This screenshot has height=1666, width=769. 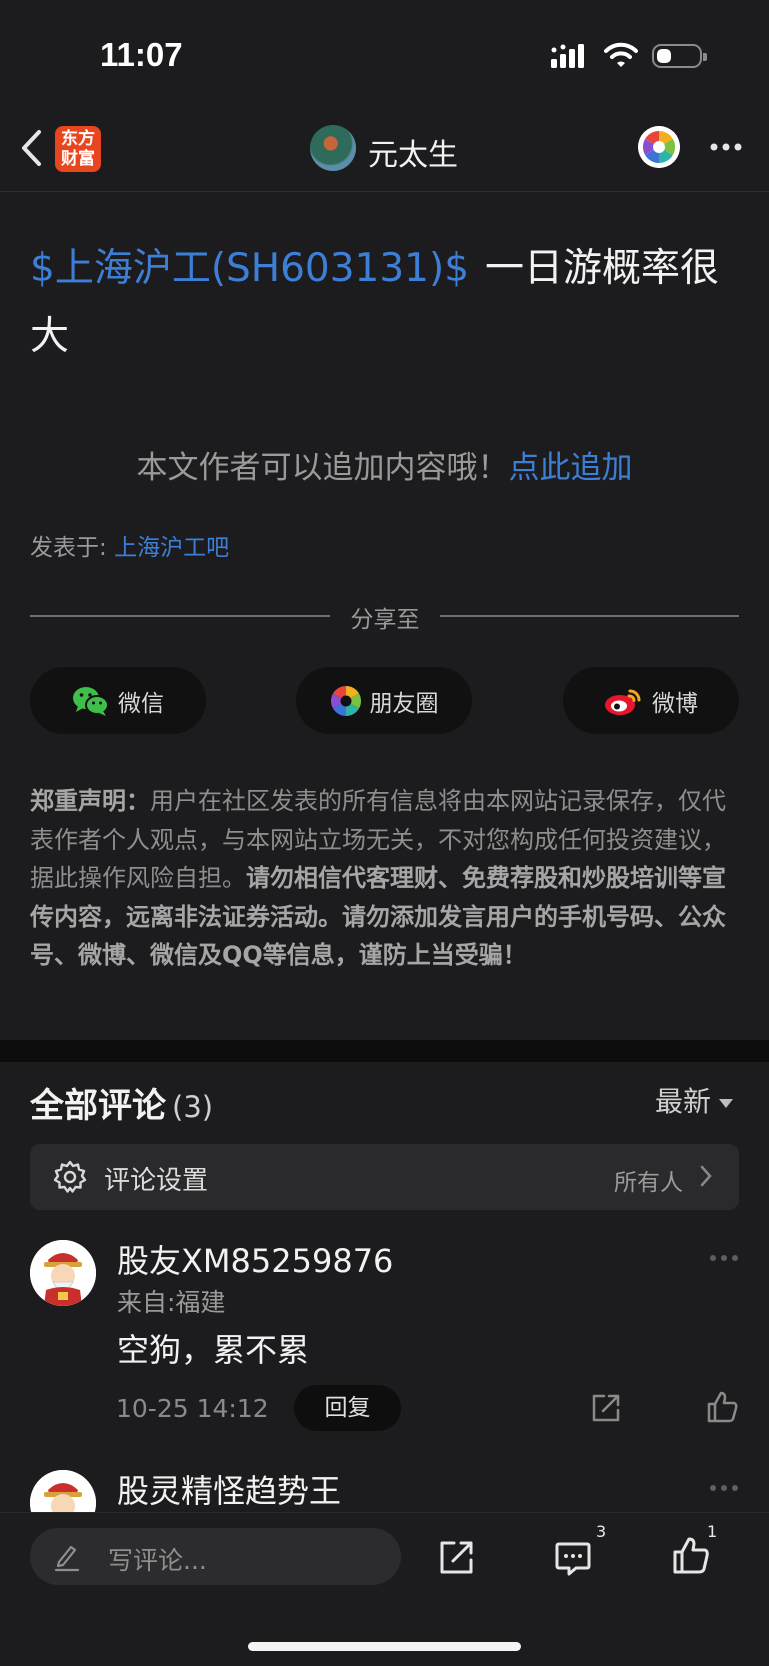 I want to click on dropdown-triangle-icon, so click(x=726, y=1103).